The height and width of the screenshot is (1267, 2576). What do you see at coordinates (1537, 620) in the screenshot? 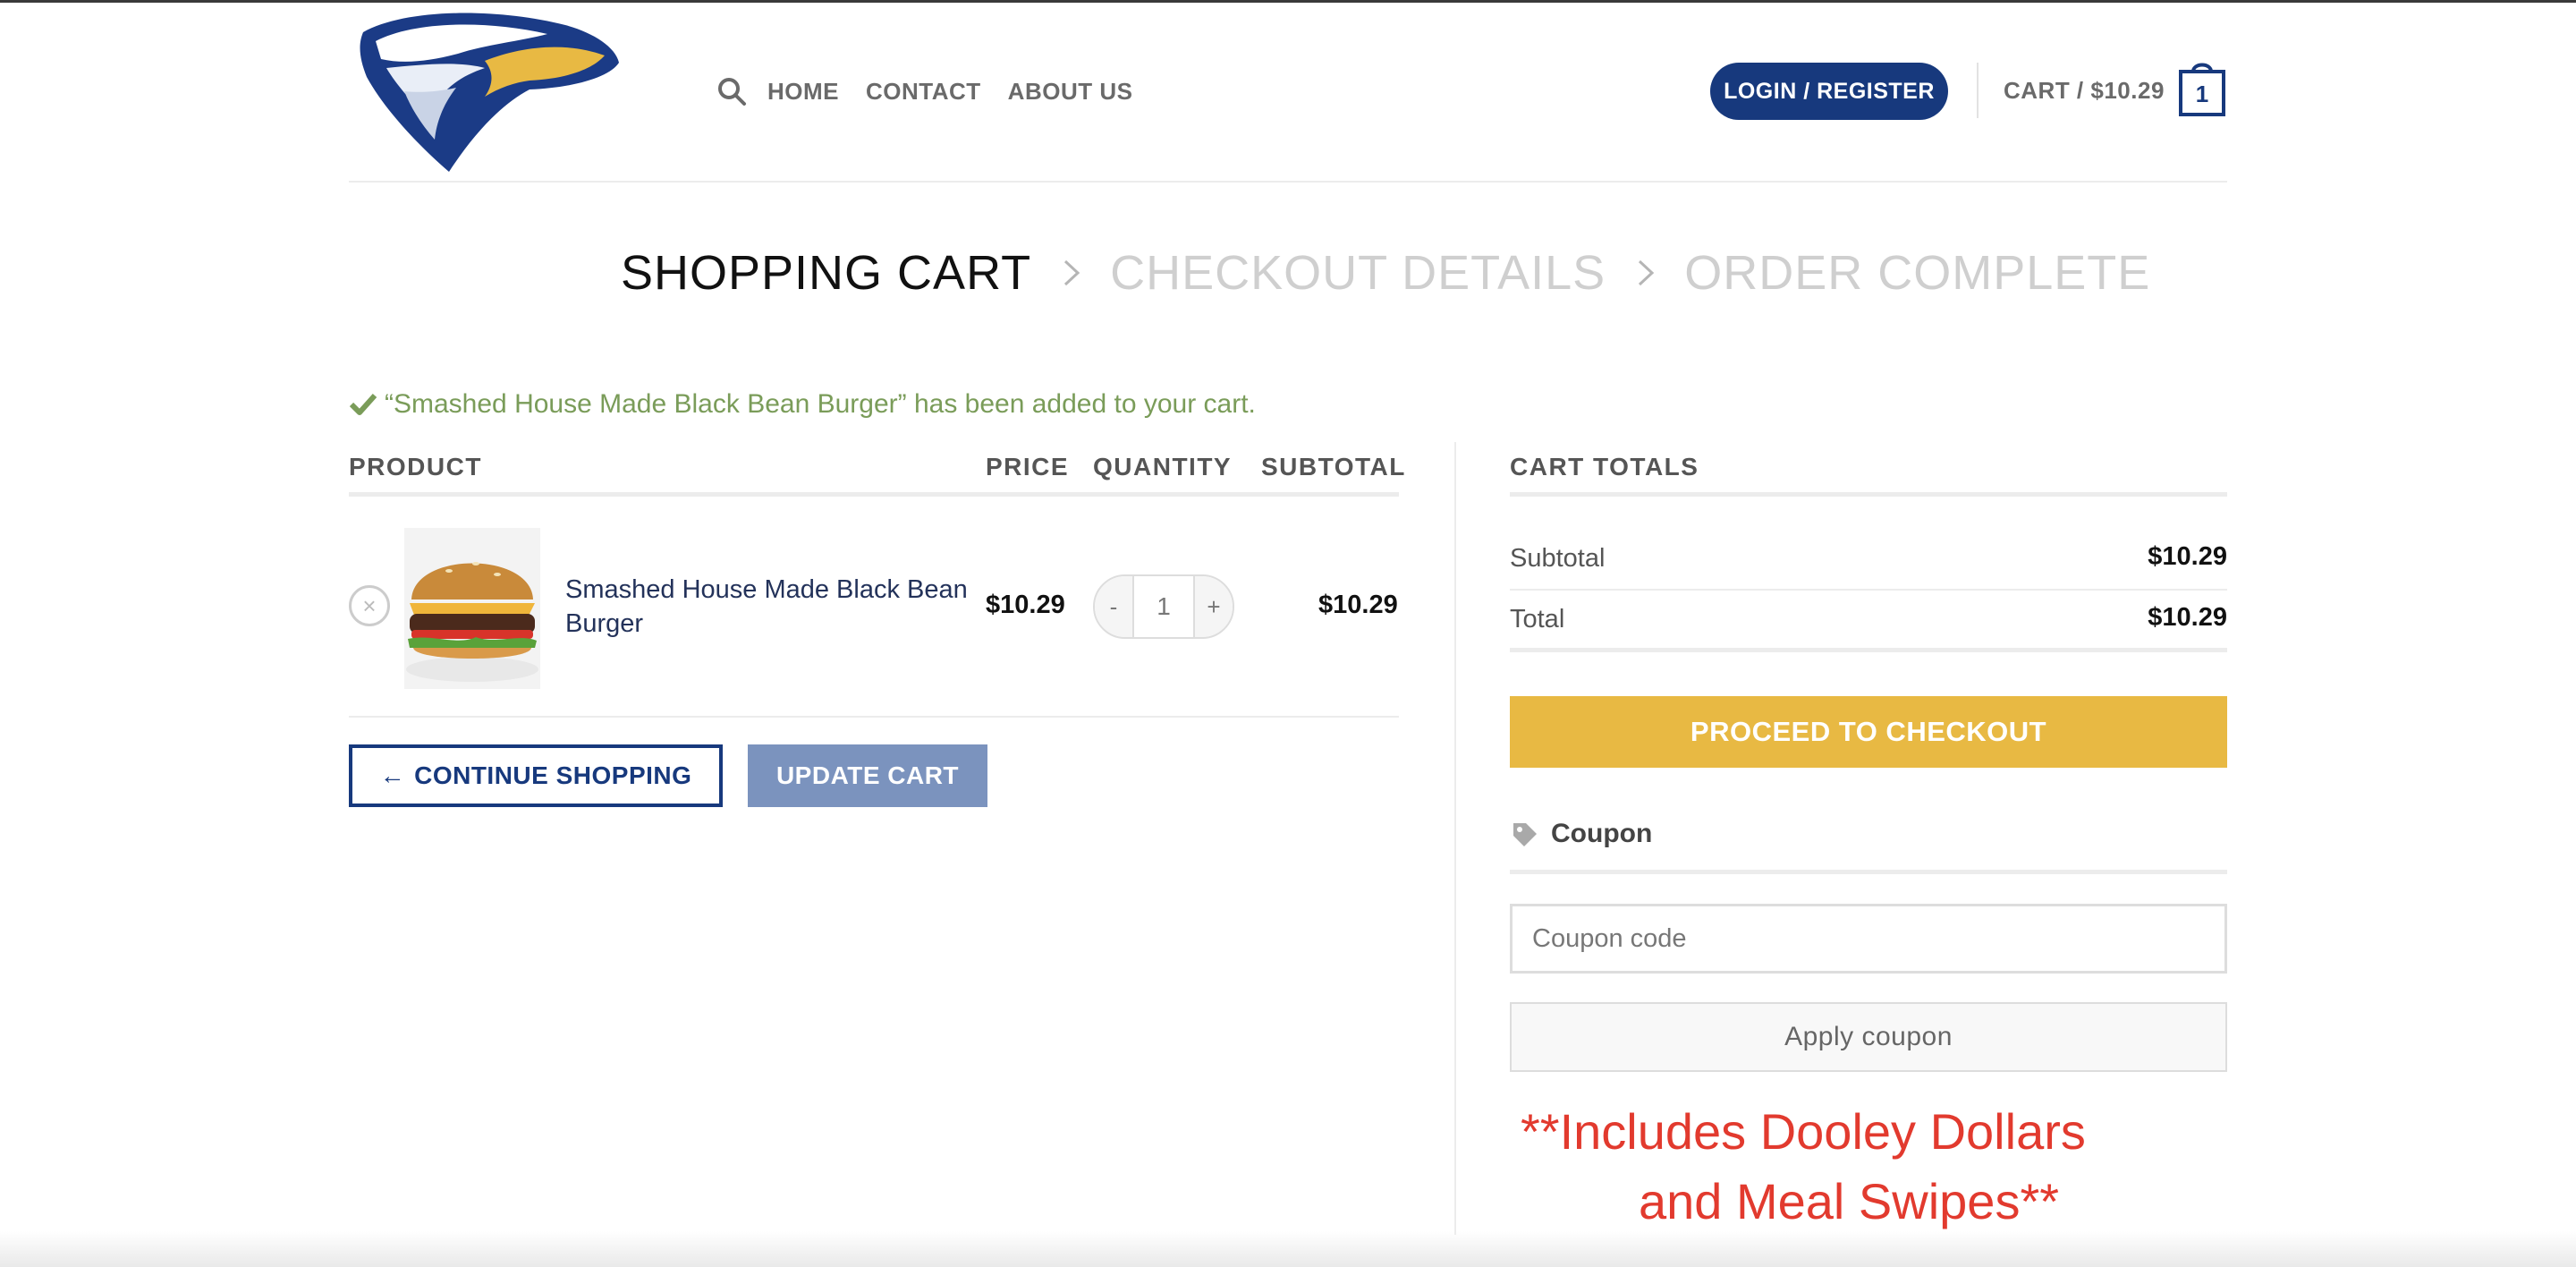
I see `total-label: Total` at bounding box center [1537, 620].